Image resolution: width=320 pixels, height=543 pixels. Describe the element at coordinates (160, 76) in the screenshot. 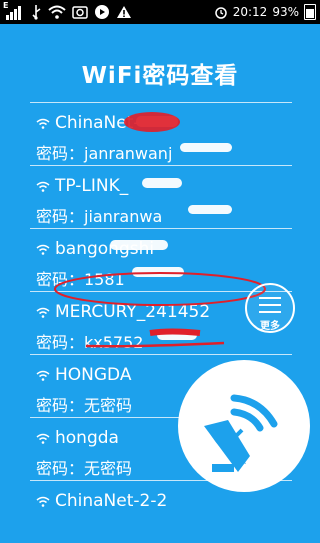

I see `page-title: WiFi密码查看` at that location.